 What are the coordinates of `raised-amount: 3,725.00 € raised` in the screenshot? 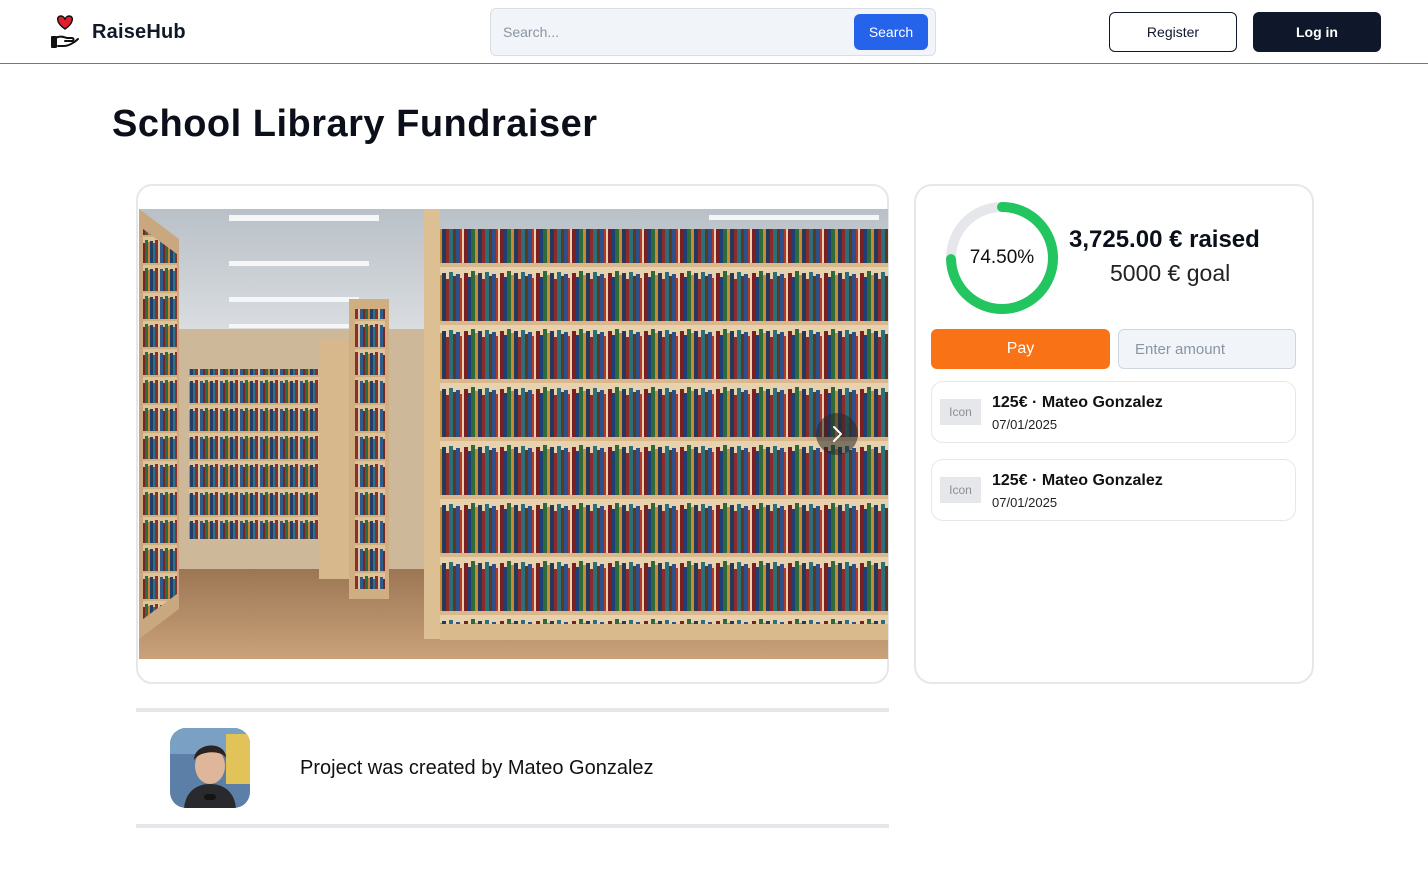 It's located at (1164, 239).